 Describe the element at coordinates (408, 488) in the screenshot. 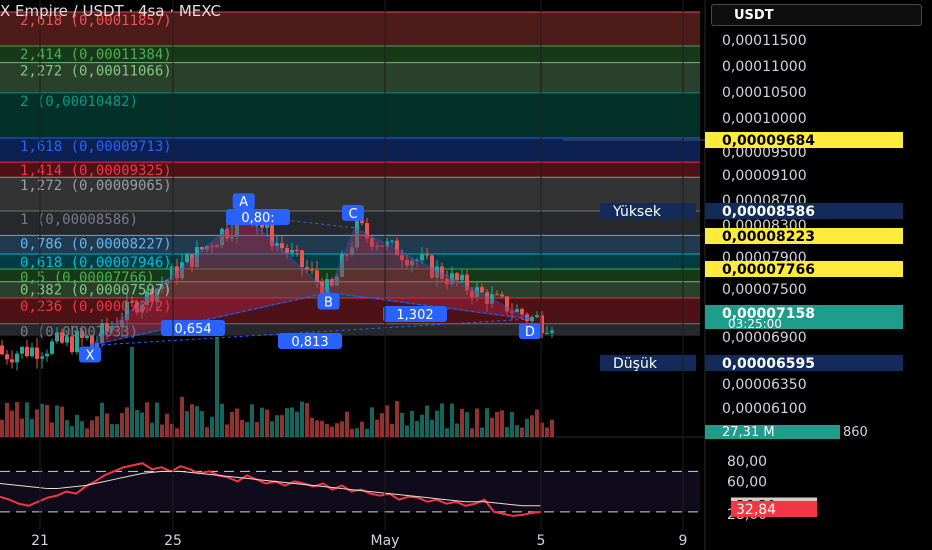

I see `rsi-pane: 80,0060,0028,0036,3032,84` at that location.